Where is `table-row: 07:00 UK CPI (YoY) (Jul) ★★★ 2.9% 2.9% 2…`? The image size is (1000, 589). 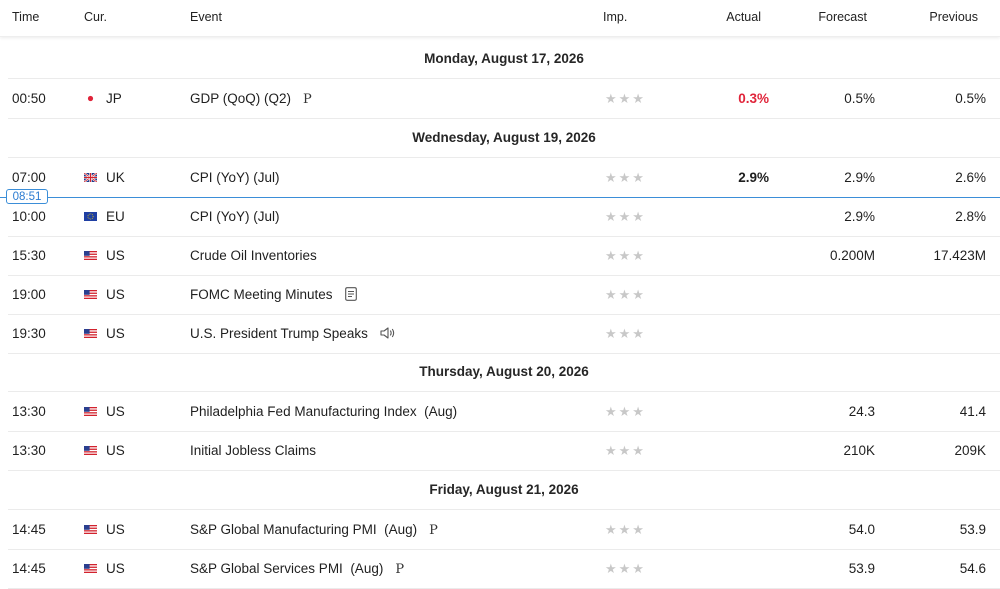 table-row: 07:00 UK CPI (YoY) (Jul) ★★★ 2.9% 2.9% 2… is located at coordinates (504, 178).